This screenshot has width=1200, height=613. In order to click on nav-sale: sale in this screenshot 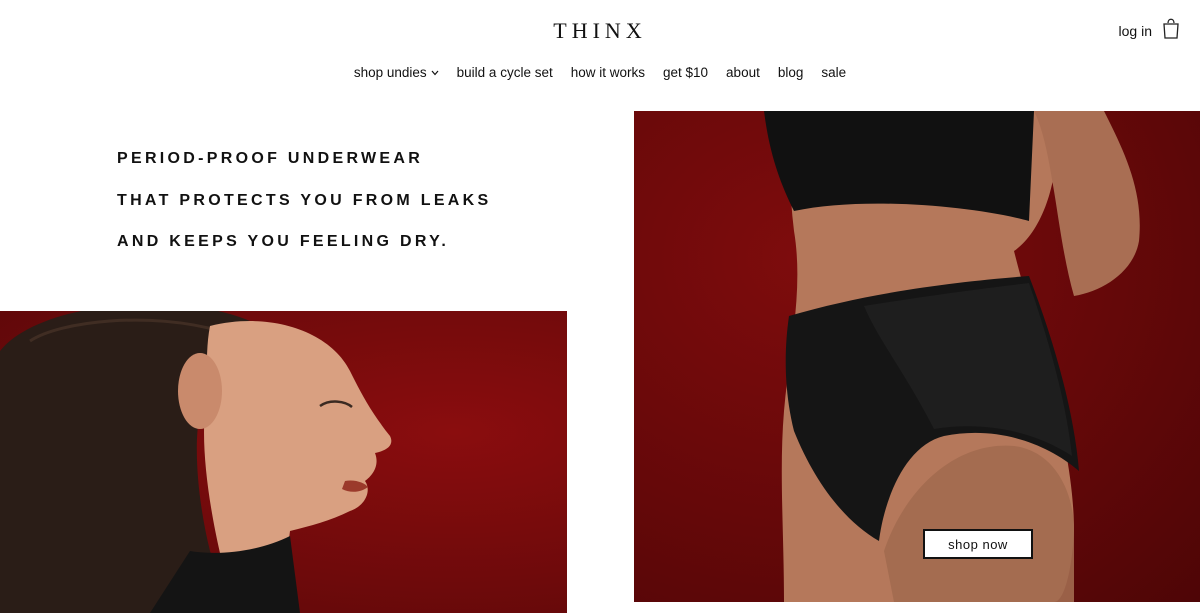, I will do `click(833, 72)`.